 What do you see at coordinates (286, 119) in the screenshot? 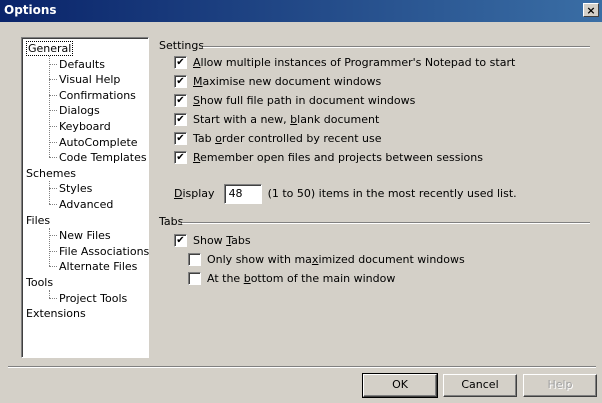
I see `checkbox-label: Start with a new, blank document` at bounding box center [286, 119].